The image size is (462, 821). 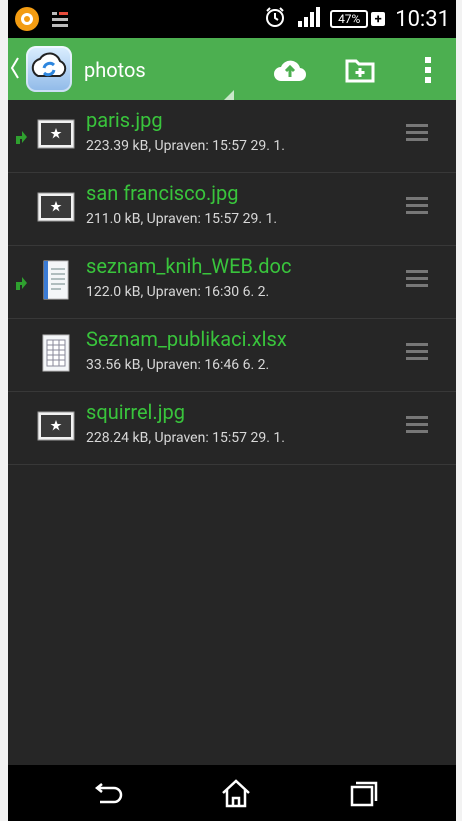 I want to click on battery-level: 47%, so click(x=349, y=19).